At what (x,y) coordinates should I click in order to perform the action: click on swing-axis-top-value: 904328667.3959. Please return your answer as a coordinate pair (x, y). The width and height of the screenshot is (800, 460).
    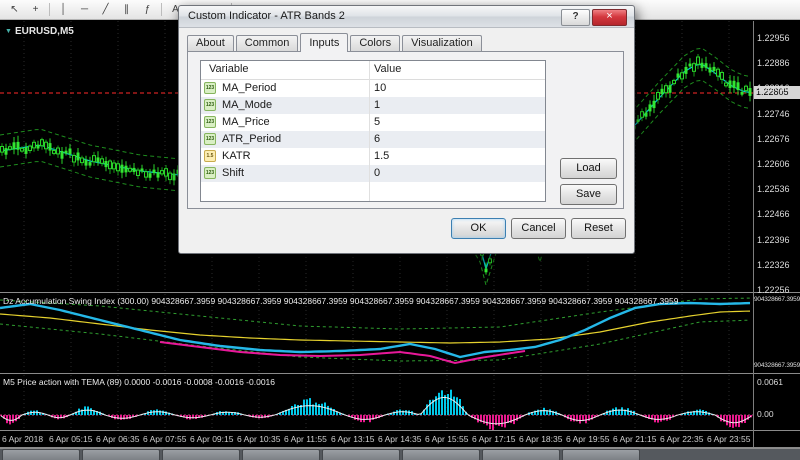
    Looking at the image, I should click on (777, 299).